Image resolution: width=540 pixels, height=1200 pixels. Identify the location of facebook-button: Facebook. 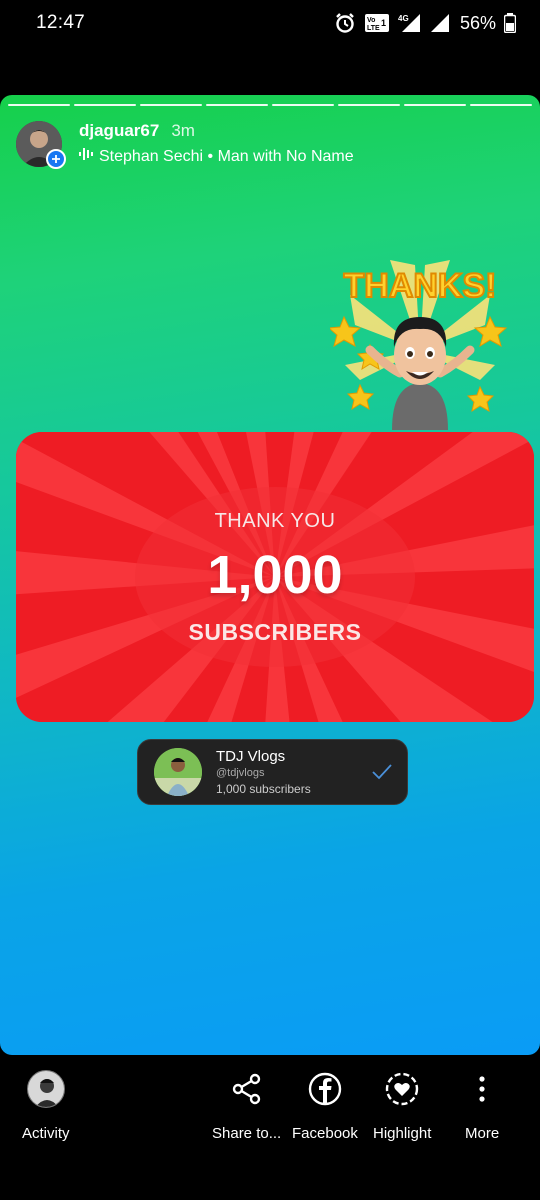
(325, 1105).